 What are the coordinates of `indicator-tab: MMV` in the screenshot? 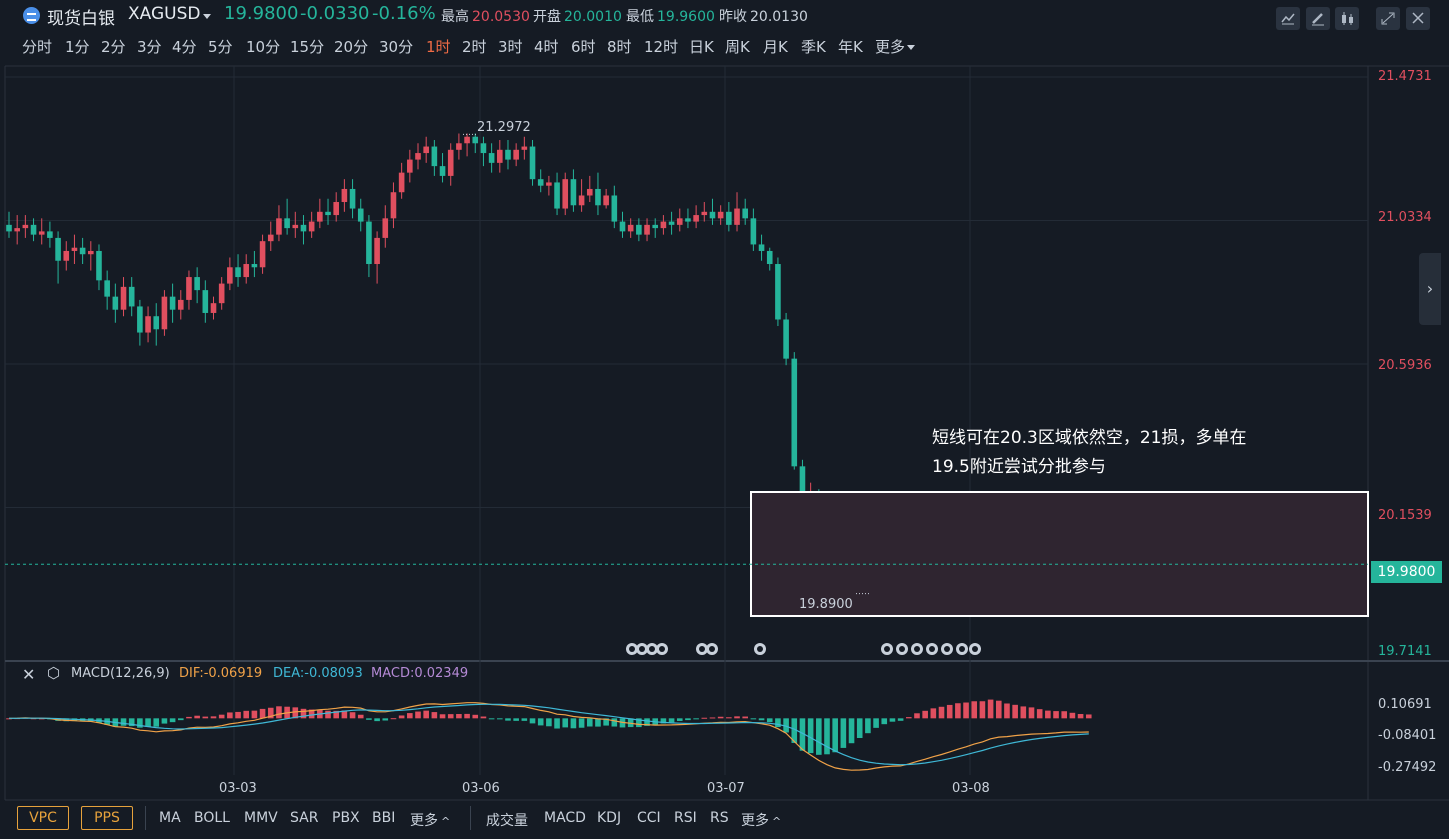 It's located at (261, 818).